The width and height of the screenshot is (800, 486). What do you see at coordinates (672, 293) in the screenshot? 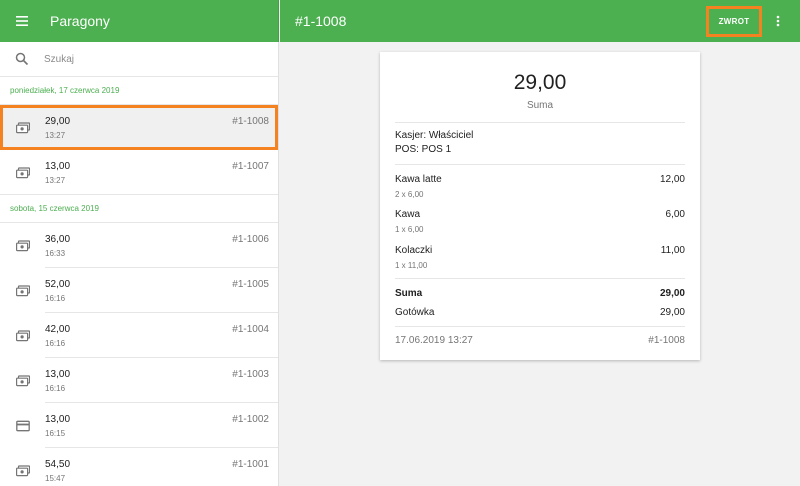
I see `sum-value: 29,00` at bounding box center [672, 293].